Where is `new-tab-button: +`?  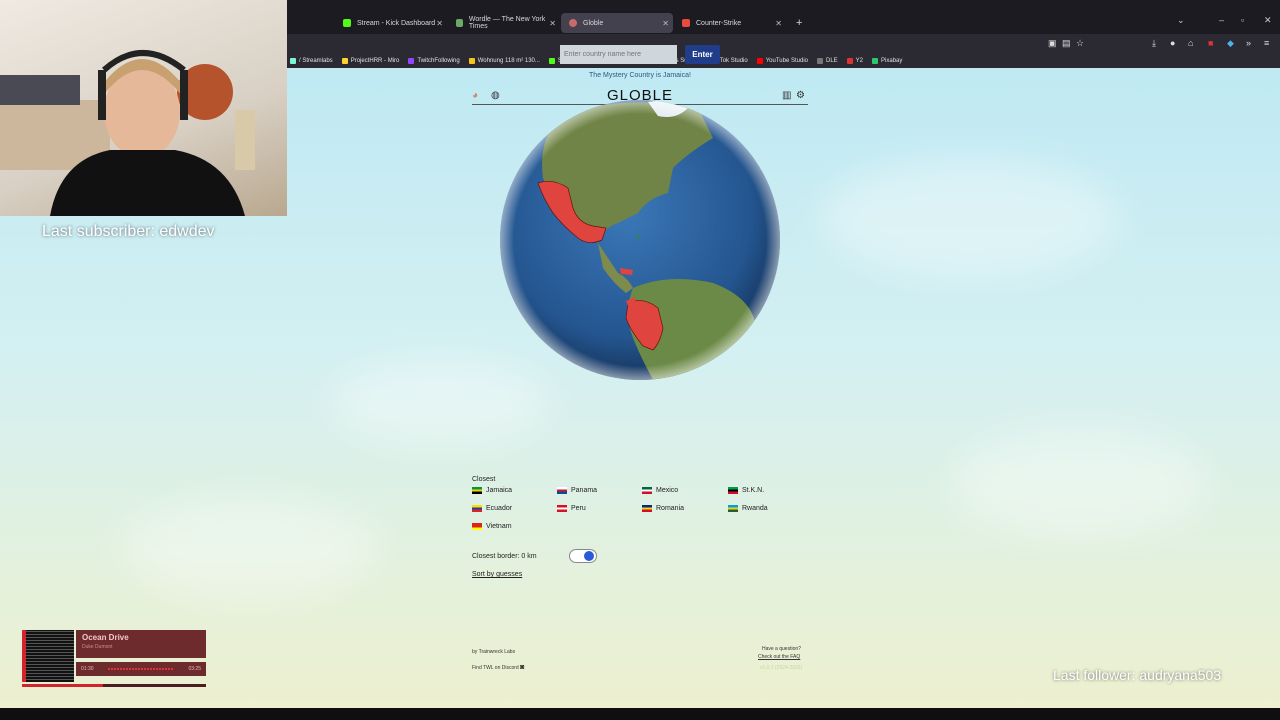
new-tab-button: + is located at coordinates (799, 23).